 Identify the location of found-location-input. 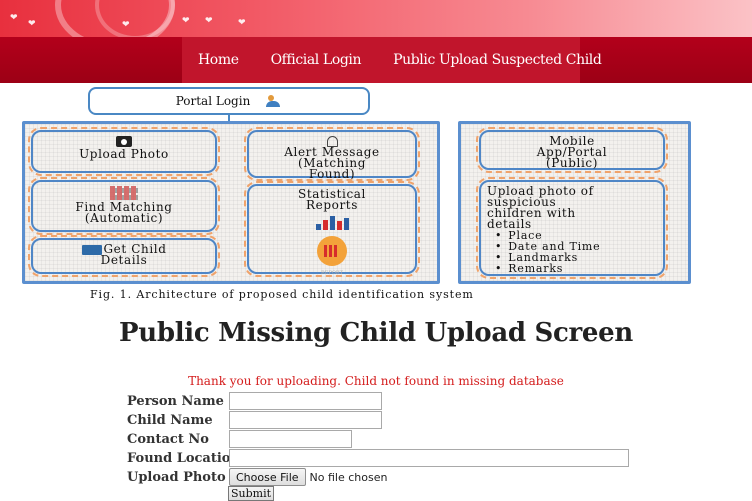
(429, 458).